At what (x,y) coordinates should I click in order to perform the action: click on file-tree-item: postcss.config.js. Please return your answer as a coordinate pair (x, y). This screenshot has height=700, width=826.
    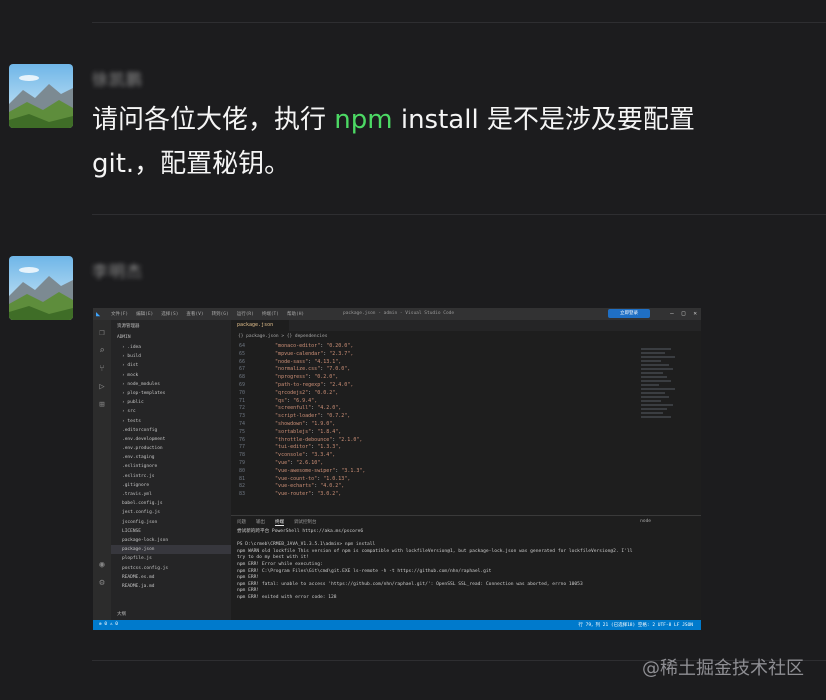
    Looking at the image, I should click on (171, 568).